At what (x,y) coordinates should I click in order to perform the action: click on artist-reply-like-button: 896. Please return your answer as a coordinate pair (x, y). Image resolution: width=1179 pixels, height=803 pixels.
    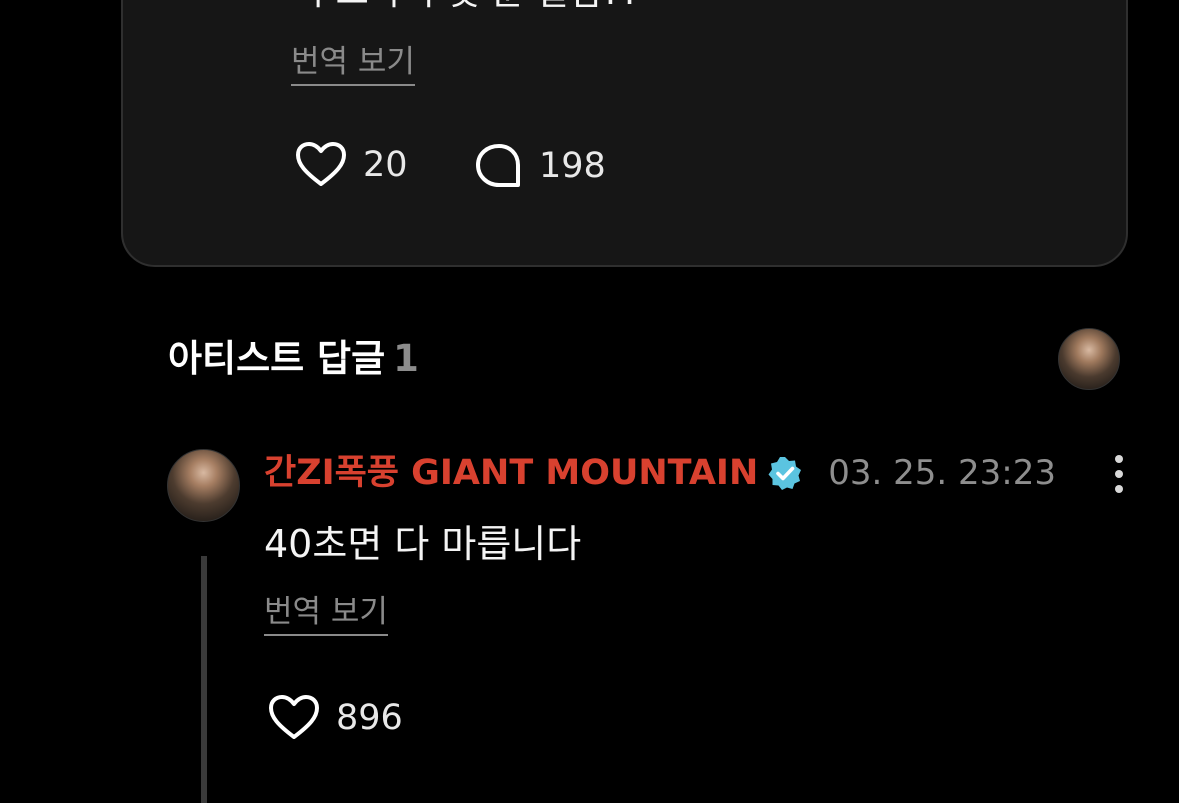
    Looking at the image, I should click on (335, 718).